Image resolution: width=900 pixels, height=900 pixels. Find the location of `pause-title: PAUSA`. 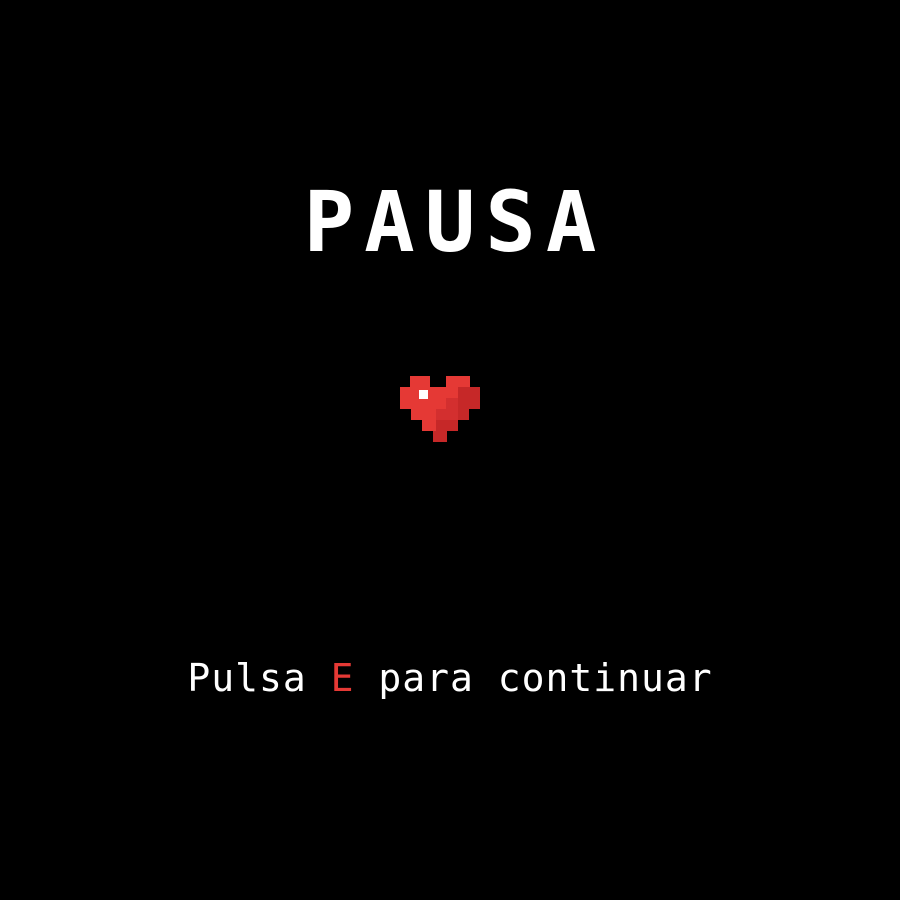

pause-title: PAUSA is located at coordinates (455, 222).